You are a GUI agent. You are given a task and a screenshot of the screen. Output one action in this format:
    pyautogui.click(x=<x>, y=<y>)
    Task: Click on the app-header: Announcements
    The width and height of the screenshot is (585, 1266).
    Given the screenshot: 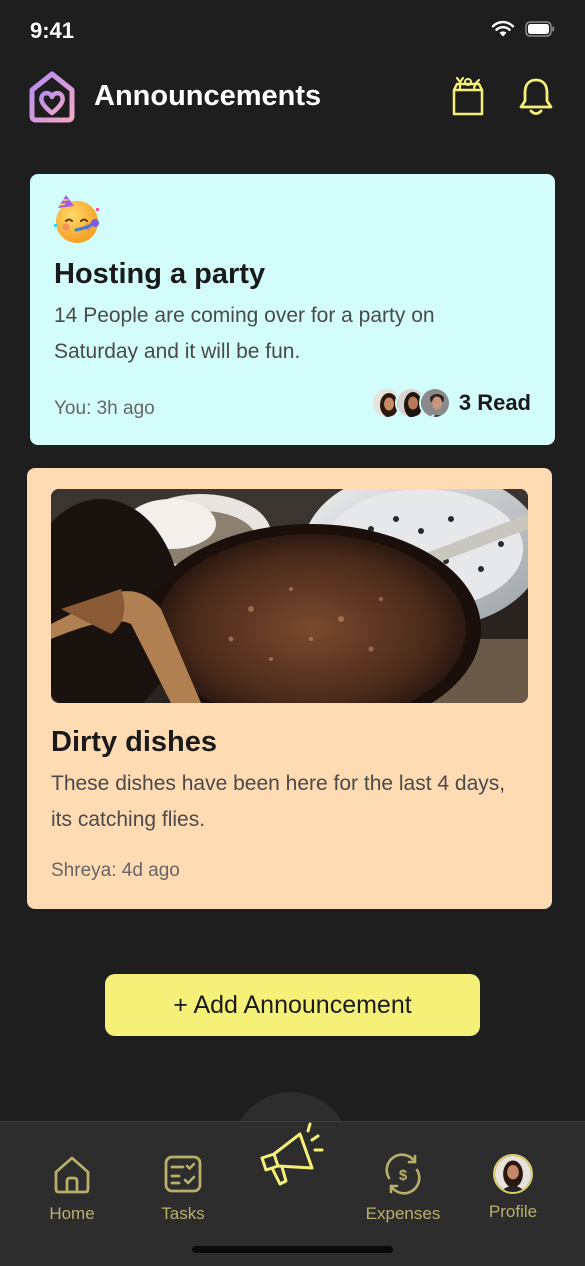 What is the action you would take?
    pyautogui.click(x=292, y=100)
    